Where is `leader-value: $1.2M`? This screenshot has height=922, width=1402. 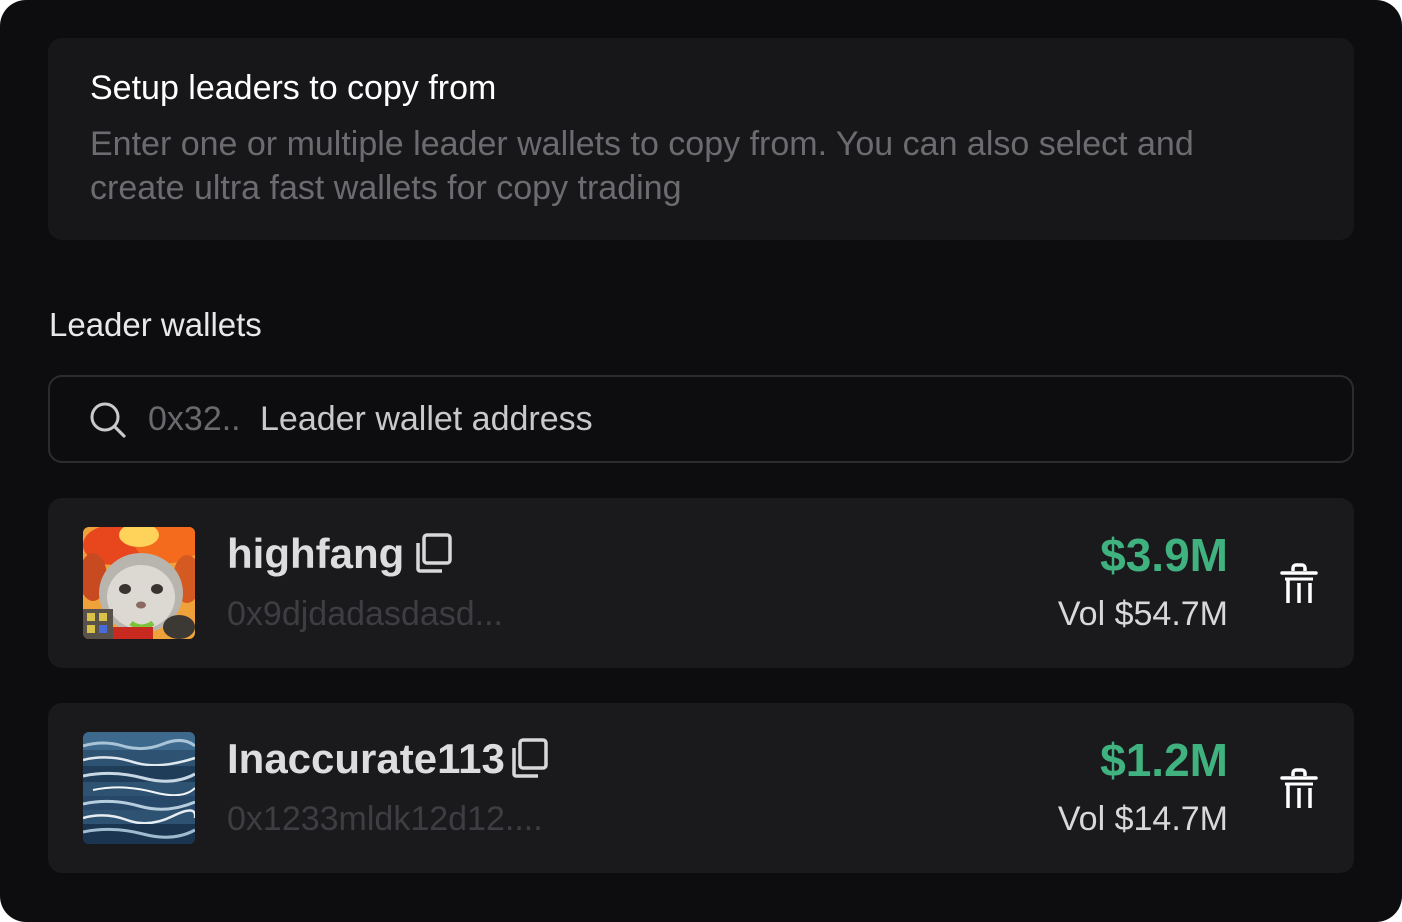
leader-value: $1.2M is located at coordinates (1164, 760).